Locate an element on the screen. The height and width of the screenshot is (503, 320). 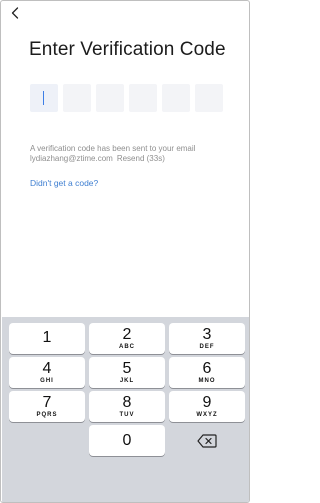
resend-countdown: Resend (33s) is located at coordinates (140, 158).